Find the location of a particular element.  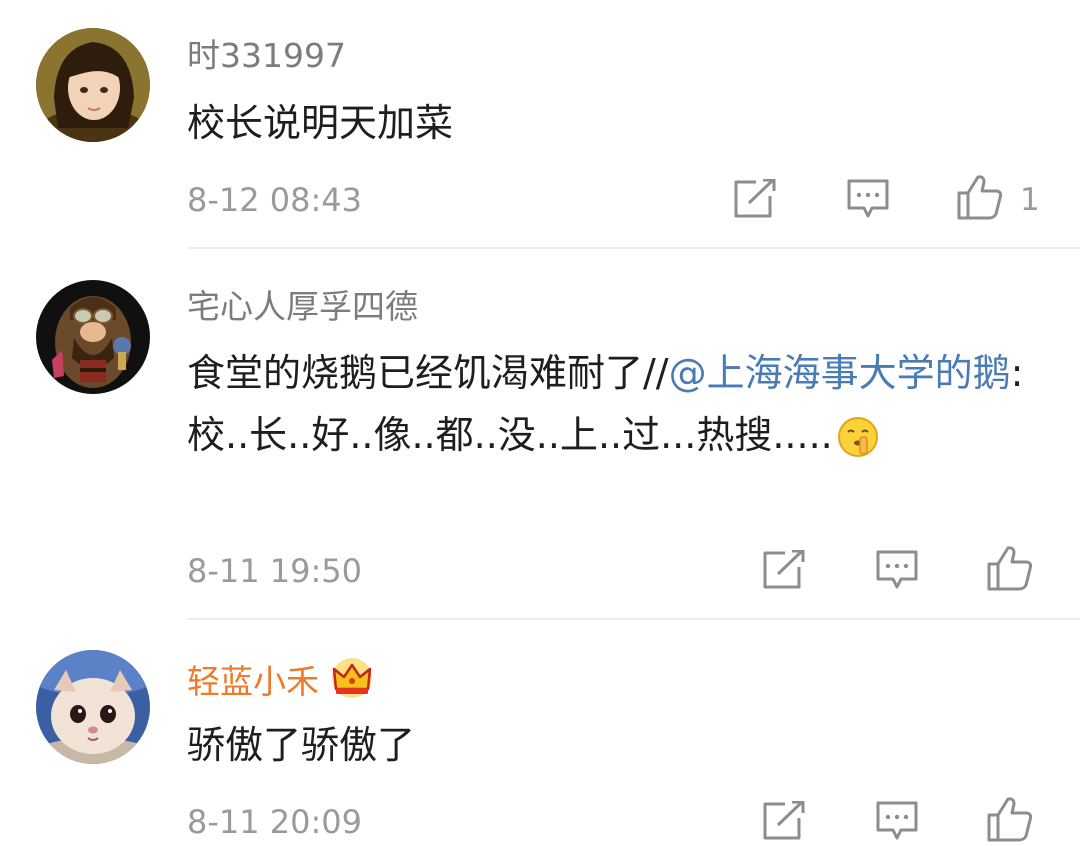

username-vip: 轻蓝小禾 is located at coordinates (281, 682).